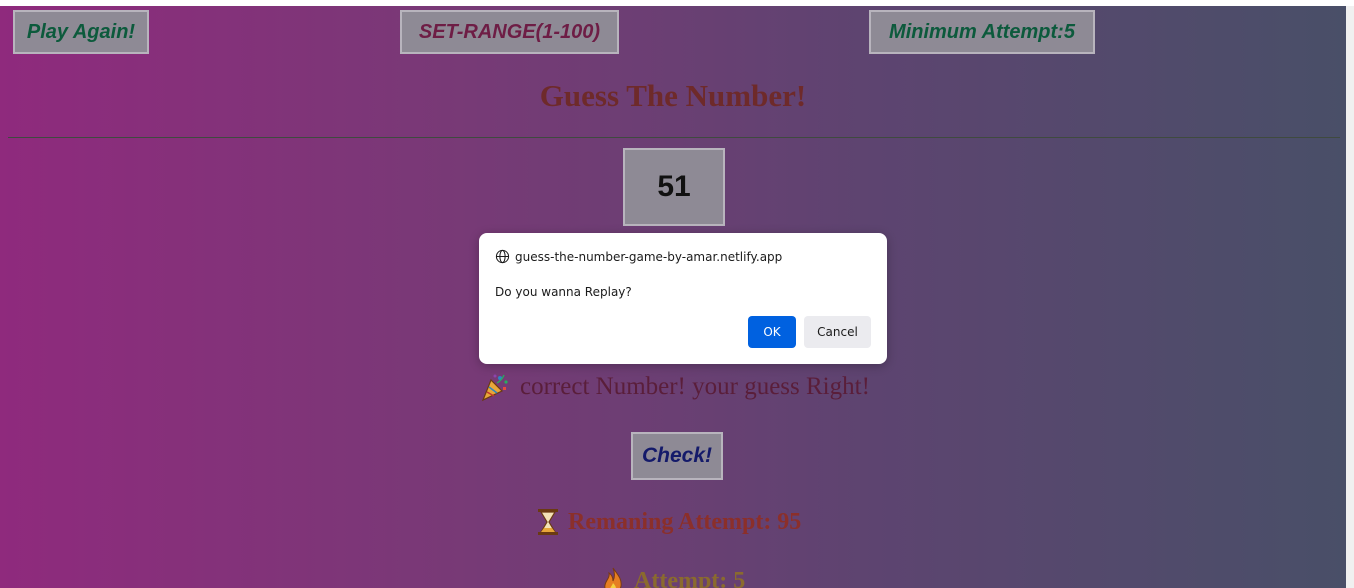  Describe the element at coordinates (690, 577) in the screenshot. I see `attempt-count-text: Attempt: 5` at that location.